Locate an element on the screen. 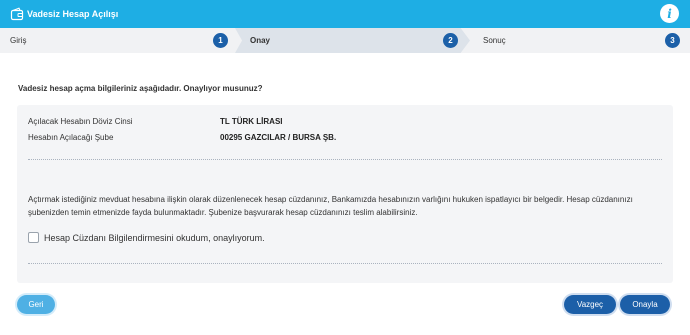 Image resolution: width=690 pixels, height=335 pixels. step-label-3: Sonuç is located at coordinates (494, 40).